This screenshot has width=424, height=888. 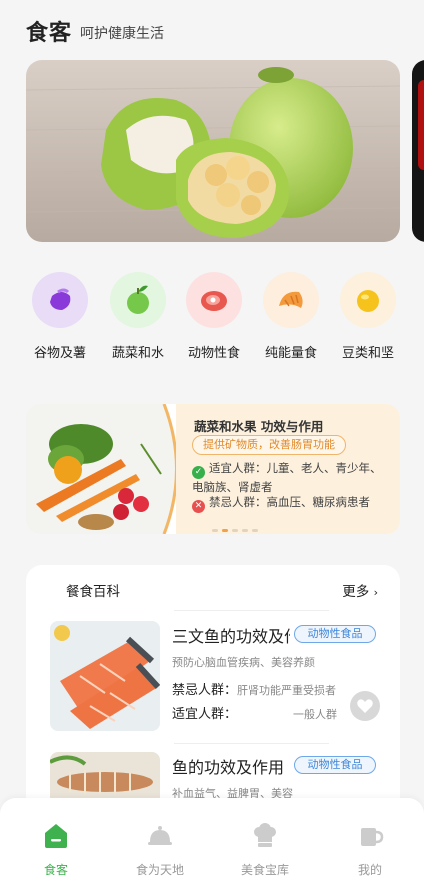 What do you see at coordinates (231, 636) in the screenshot?
I see `item-title: 三文鱼的功效及作用` at bounding box center [231, 636].